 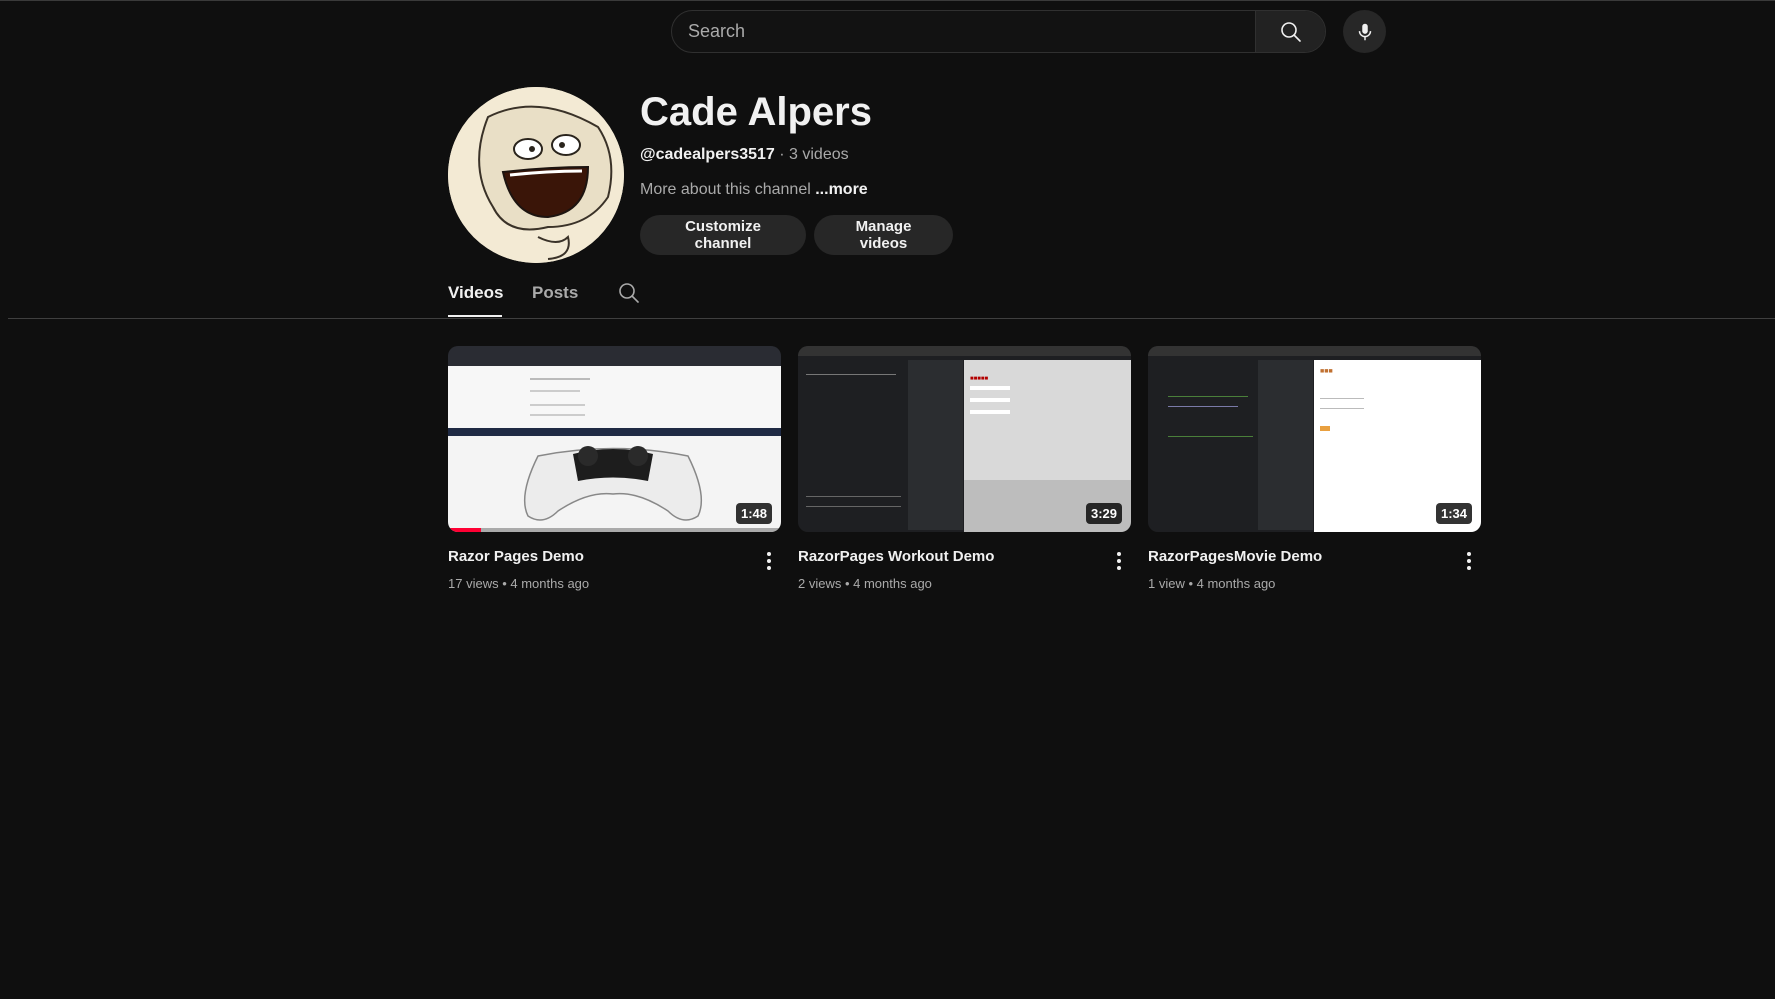 I want to click on channel-avatar, so click(x=536, y=175).